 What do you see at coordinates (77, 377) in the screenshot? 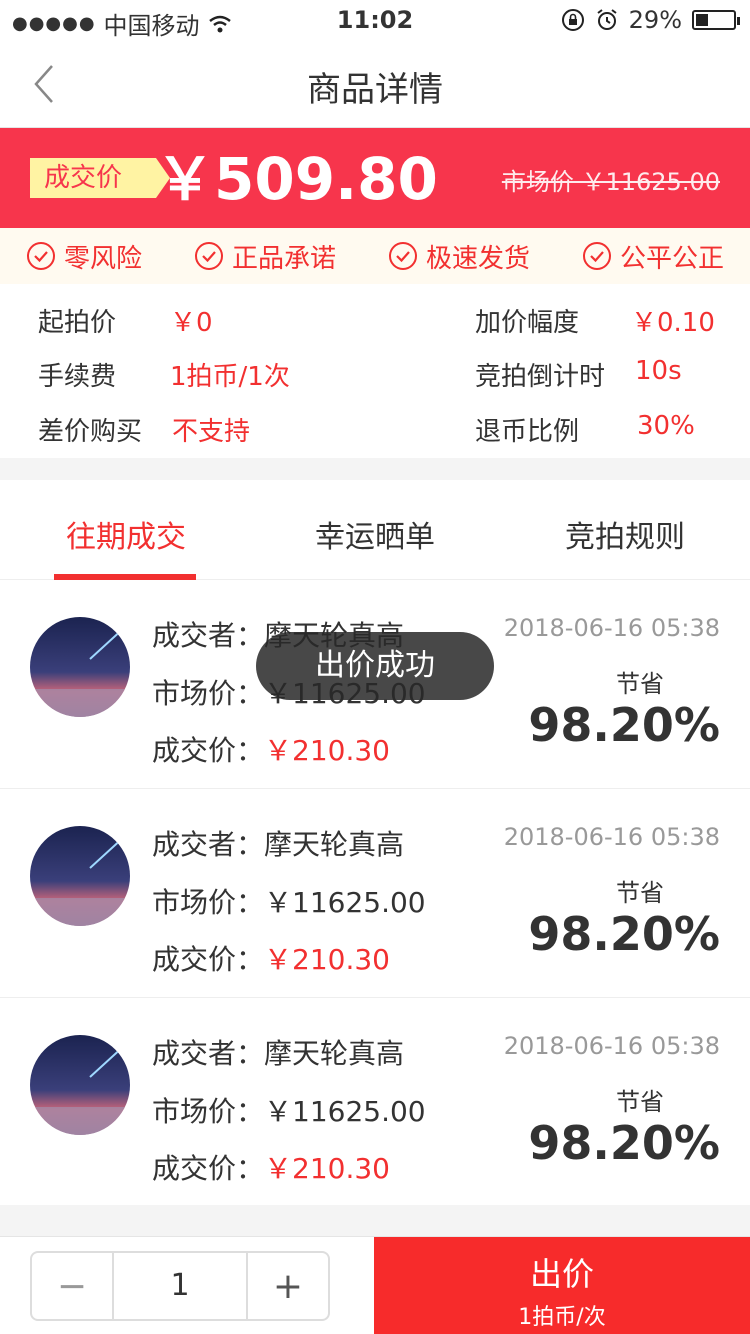
I see `param-key: 手续费` at bounding box center [77, 377].